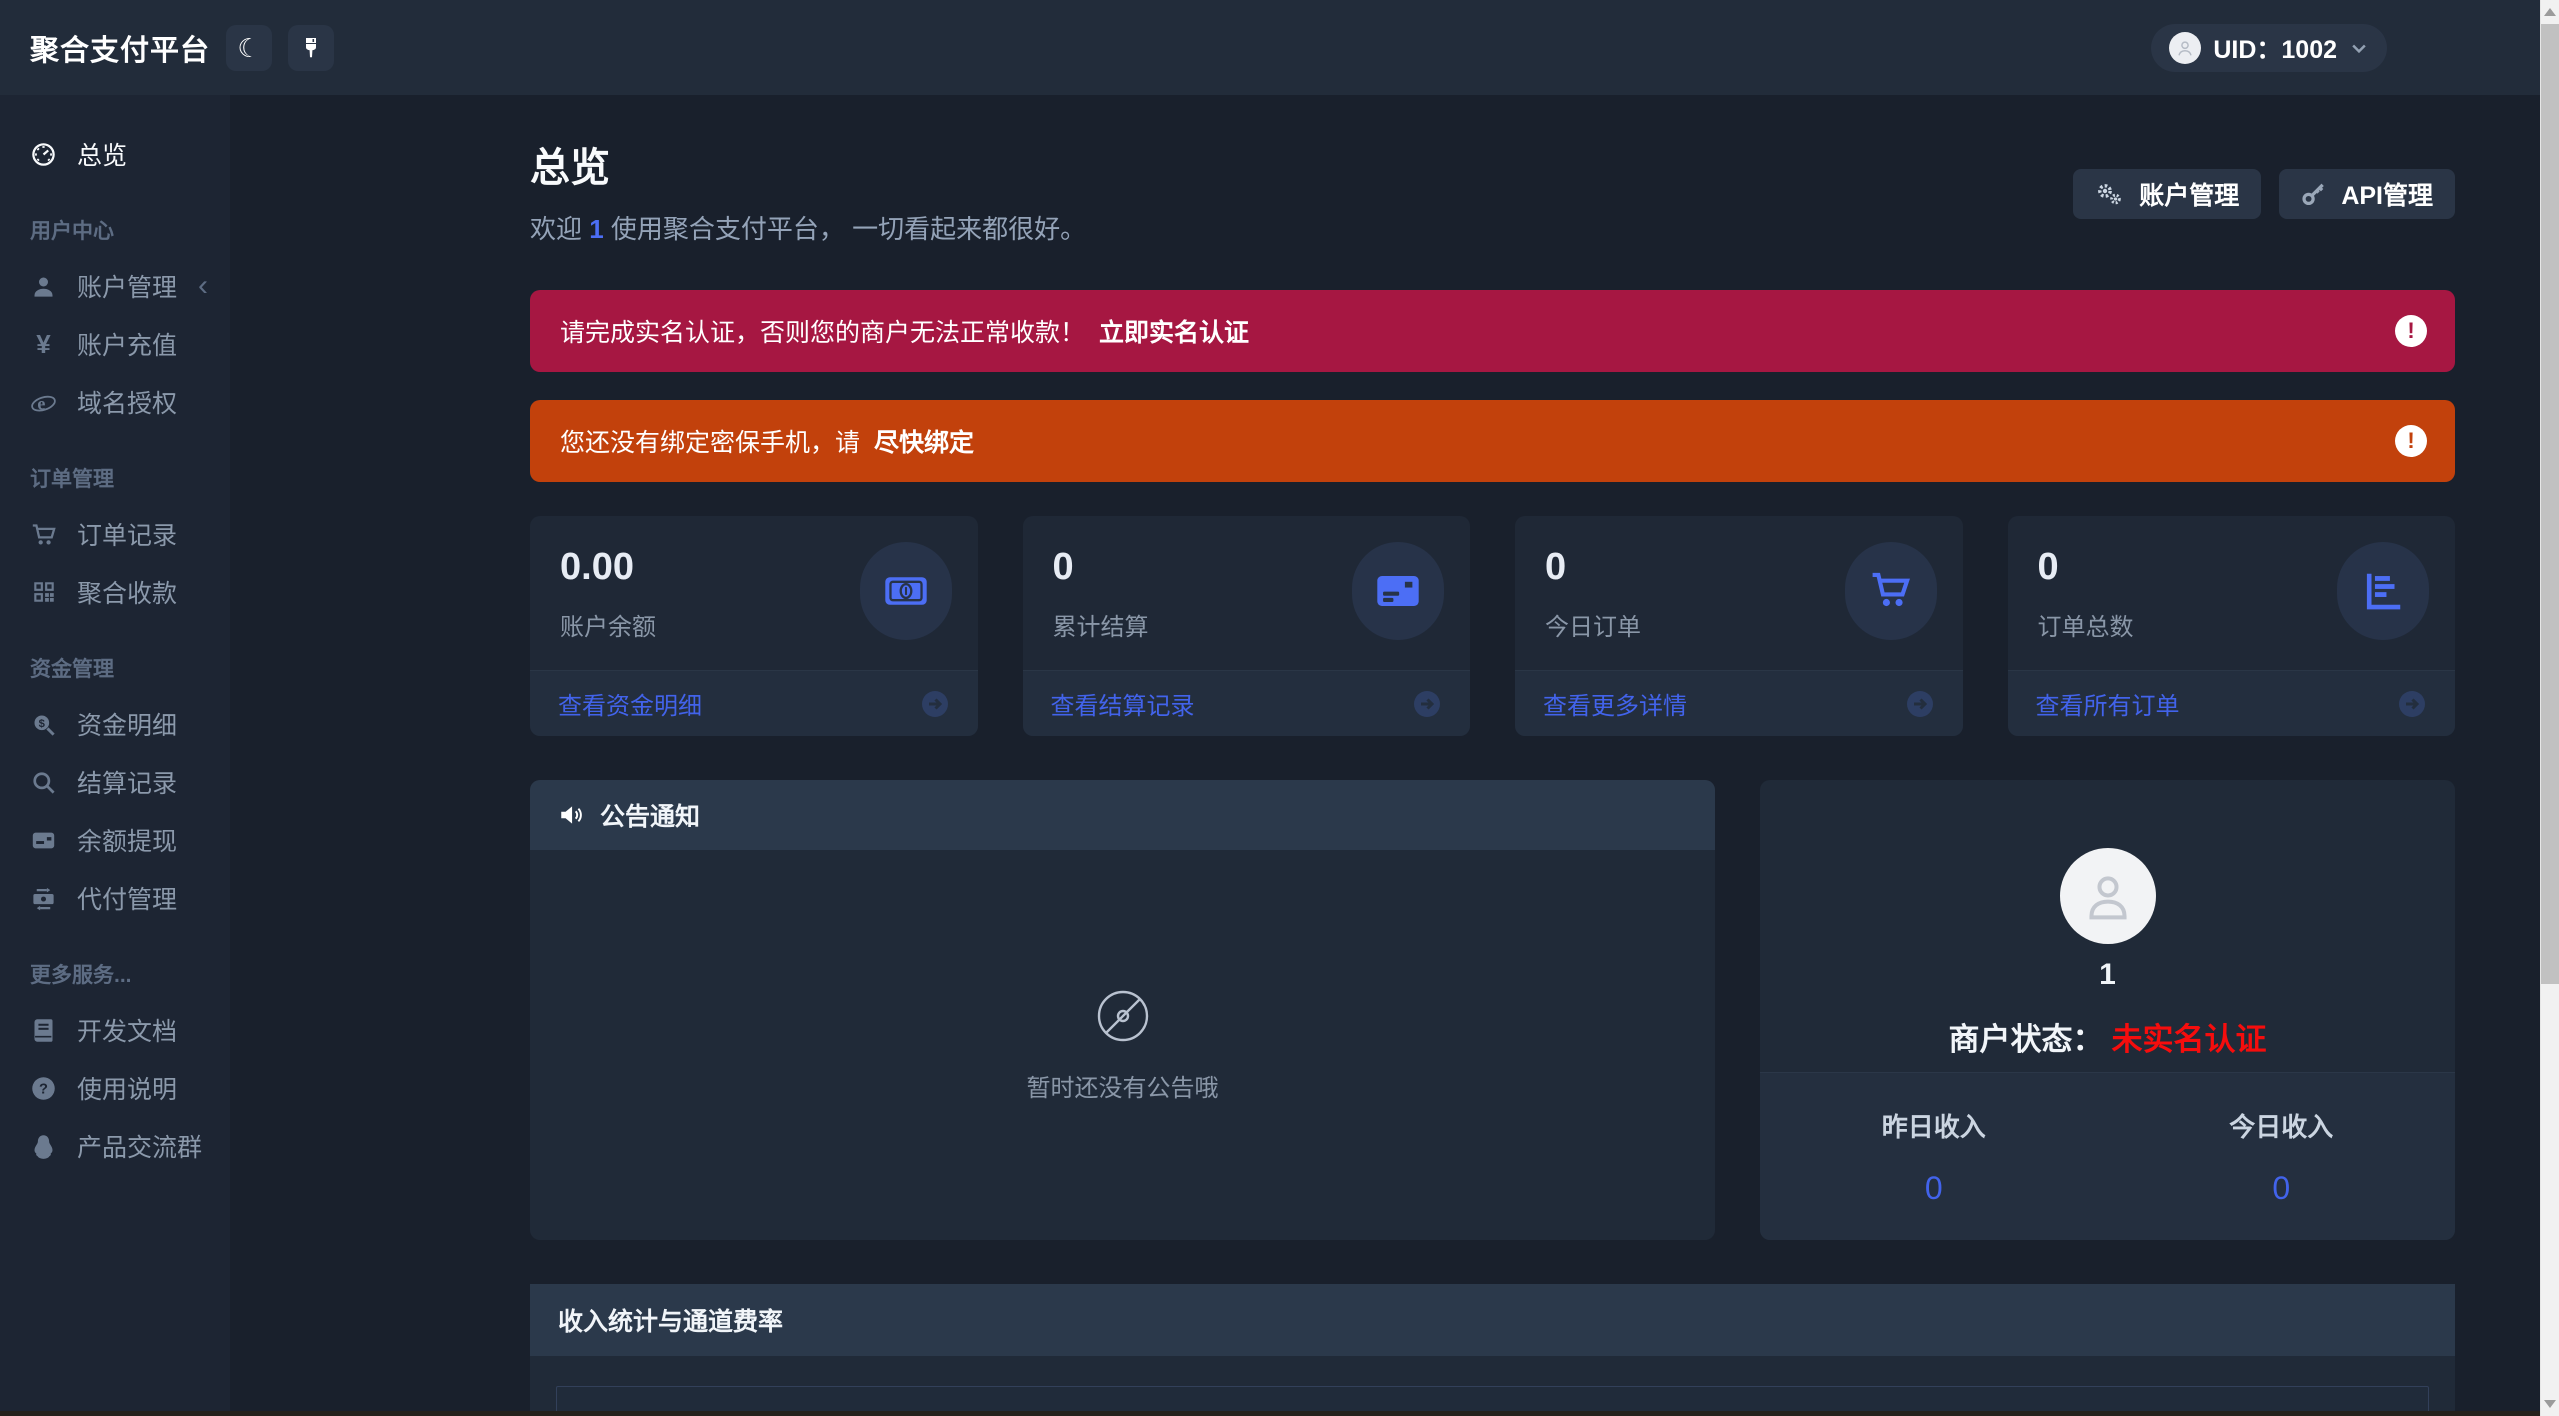  Describe the element at coordinates (2275, 50) in the screenshot. I see `uid-label: UID：1002` at that location.